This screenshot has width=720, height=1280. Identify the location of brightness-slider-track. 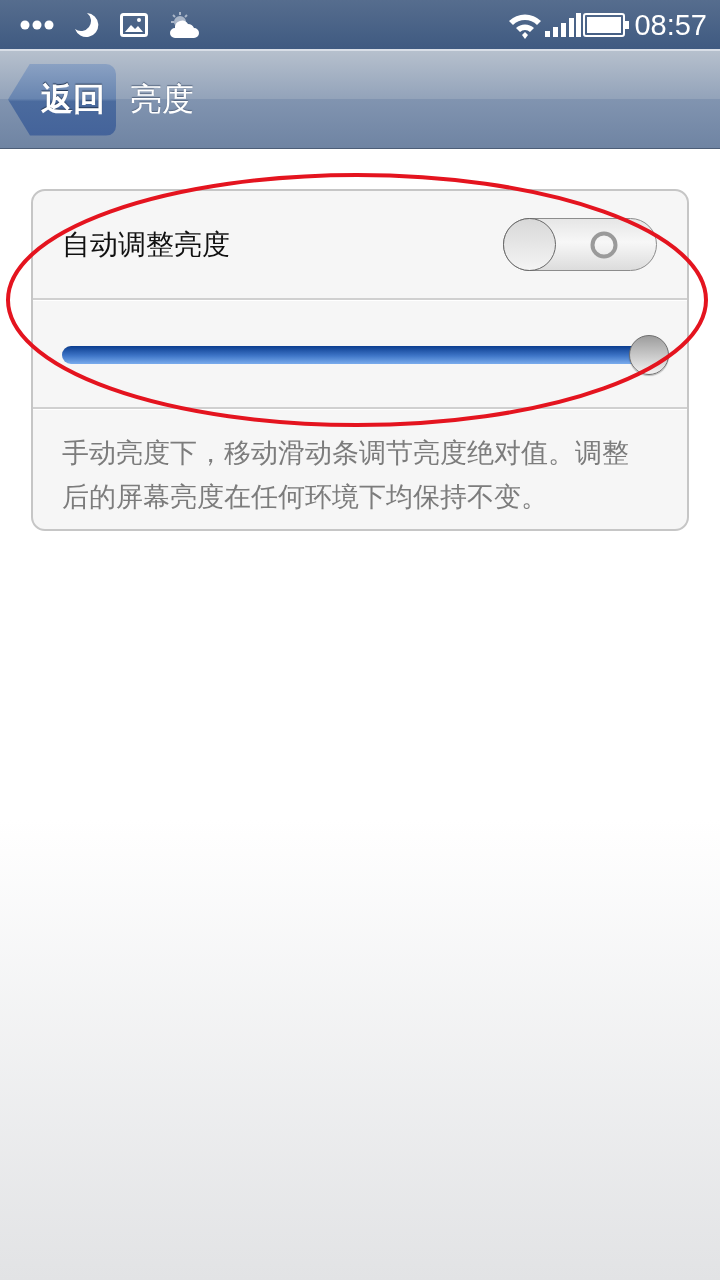
(365, 355).